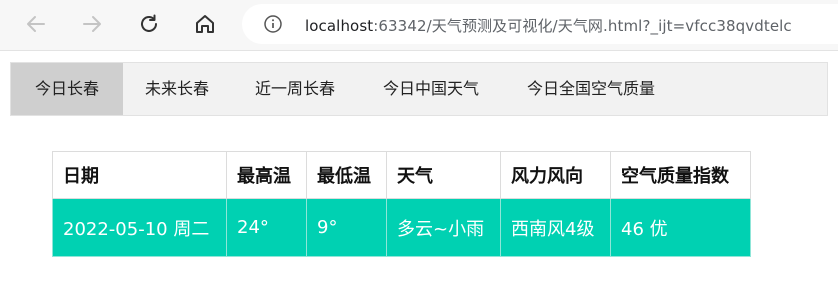  What do you see at coordinates (139, 175) in the screenshot?
I see `header-date: 日期` at bounding box center [139, 175].